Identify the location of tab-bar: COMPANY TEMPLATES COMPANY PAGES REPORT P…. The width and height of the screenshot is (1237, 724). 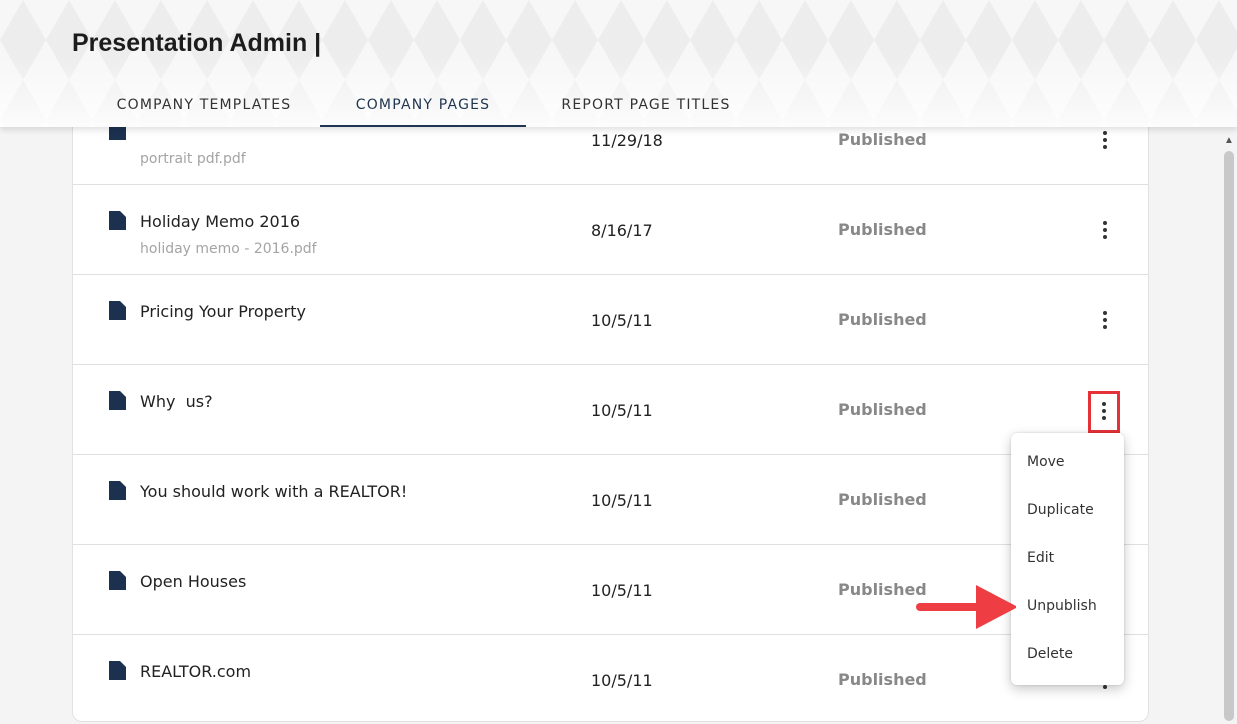
(427, 105).